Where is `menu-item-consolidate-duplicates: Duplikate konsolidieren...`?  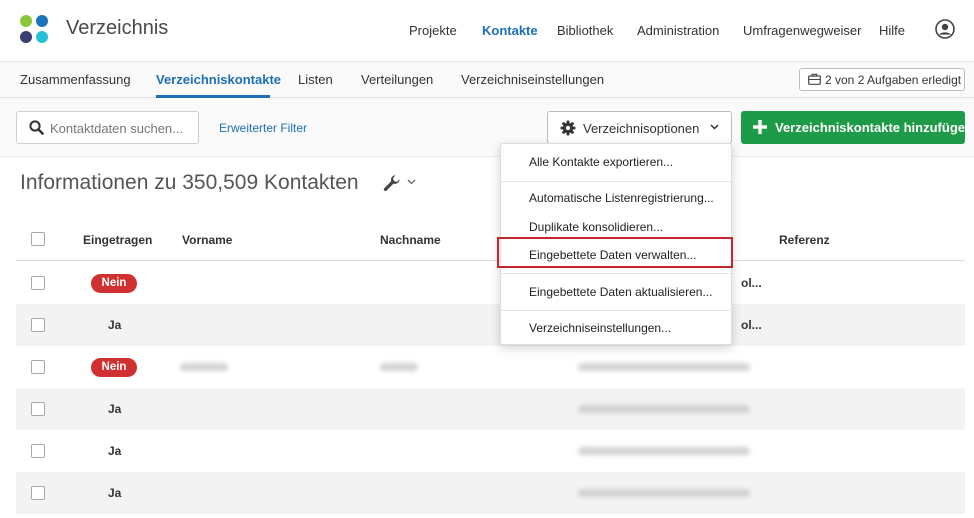
menu-item-consolidate-duplicates: Duplikate konsolidieren... is located at coordinates (617, 227).